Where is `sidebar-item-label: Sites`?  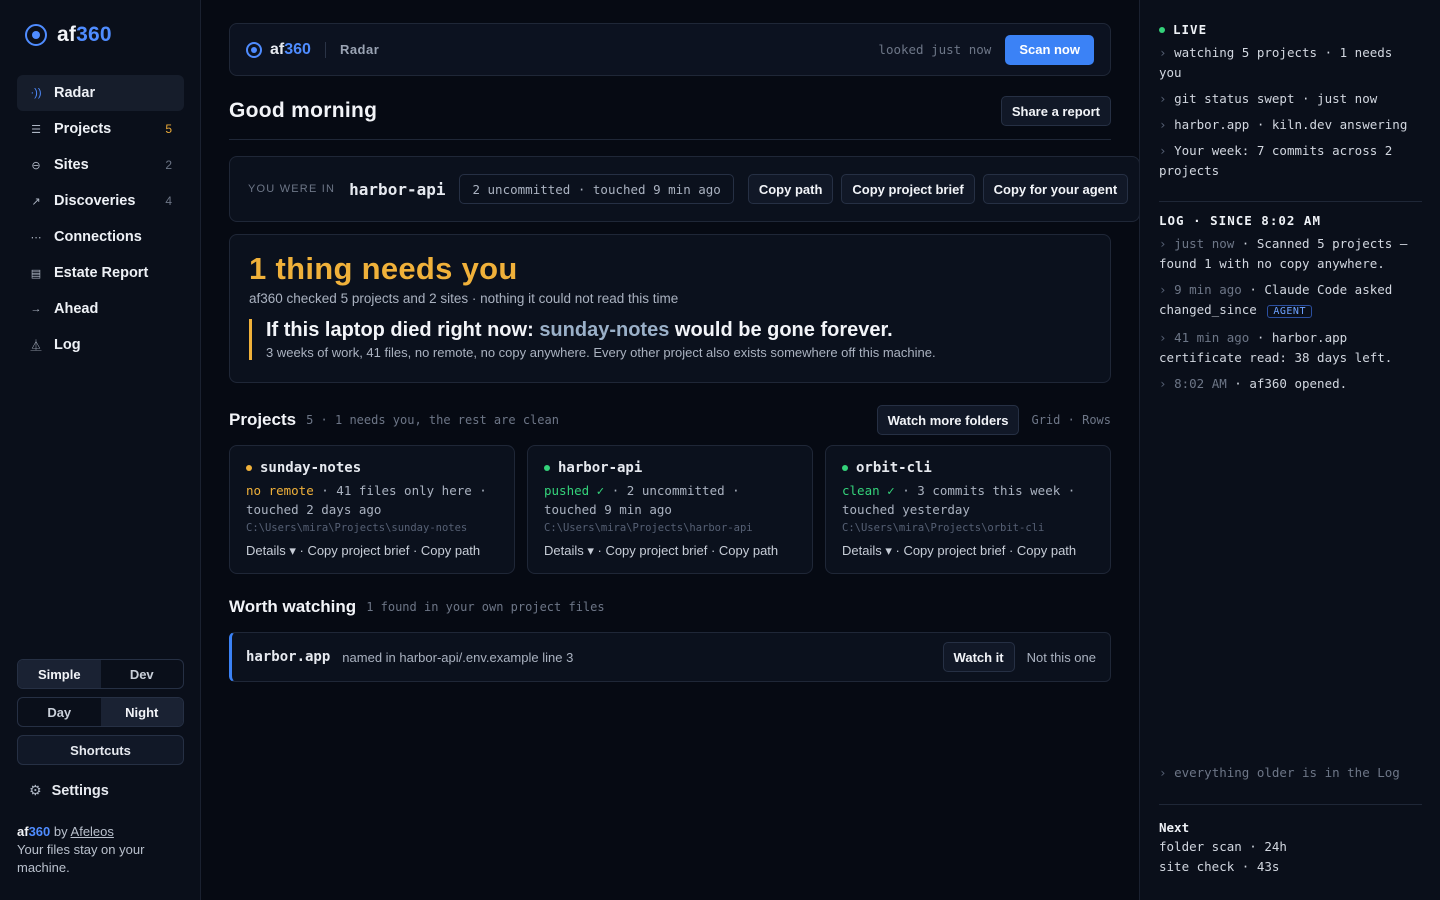
sidebar-item-label: Sites is located at coordinates (71, 165).